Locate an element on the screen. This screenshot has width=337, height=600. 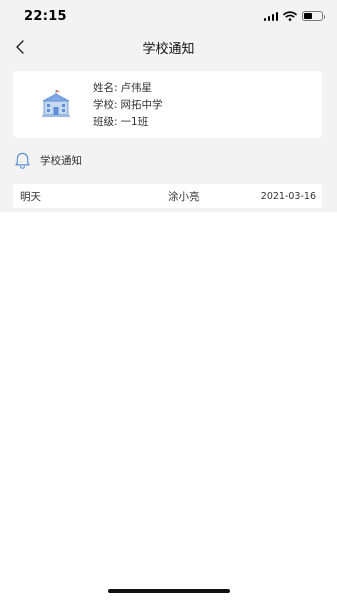
notice-sender: 涂小亮 is located at coordinates (184, 196).